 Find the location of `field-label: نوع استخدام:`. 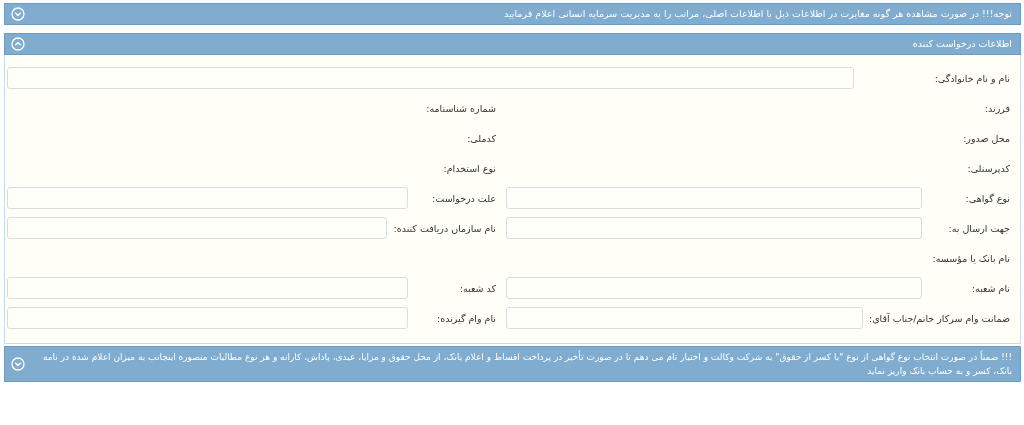

field-label: نوع استخدام: is located at coordinates (469, 168).